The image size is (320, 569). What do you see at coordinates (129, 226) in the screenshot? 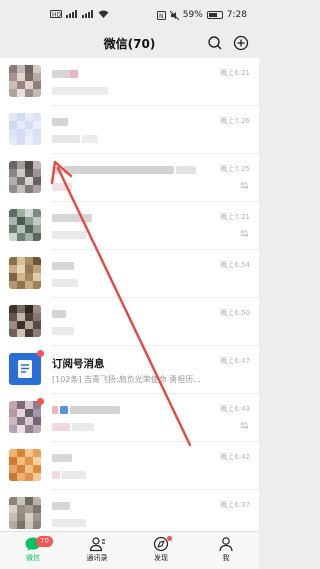
I see `chat-row: 晚上7:21` at bounding box center [129, 226].